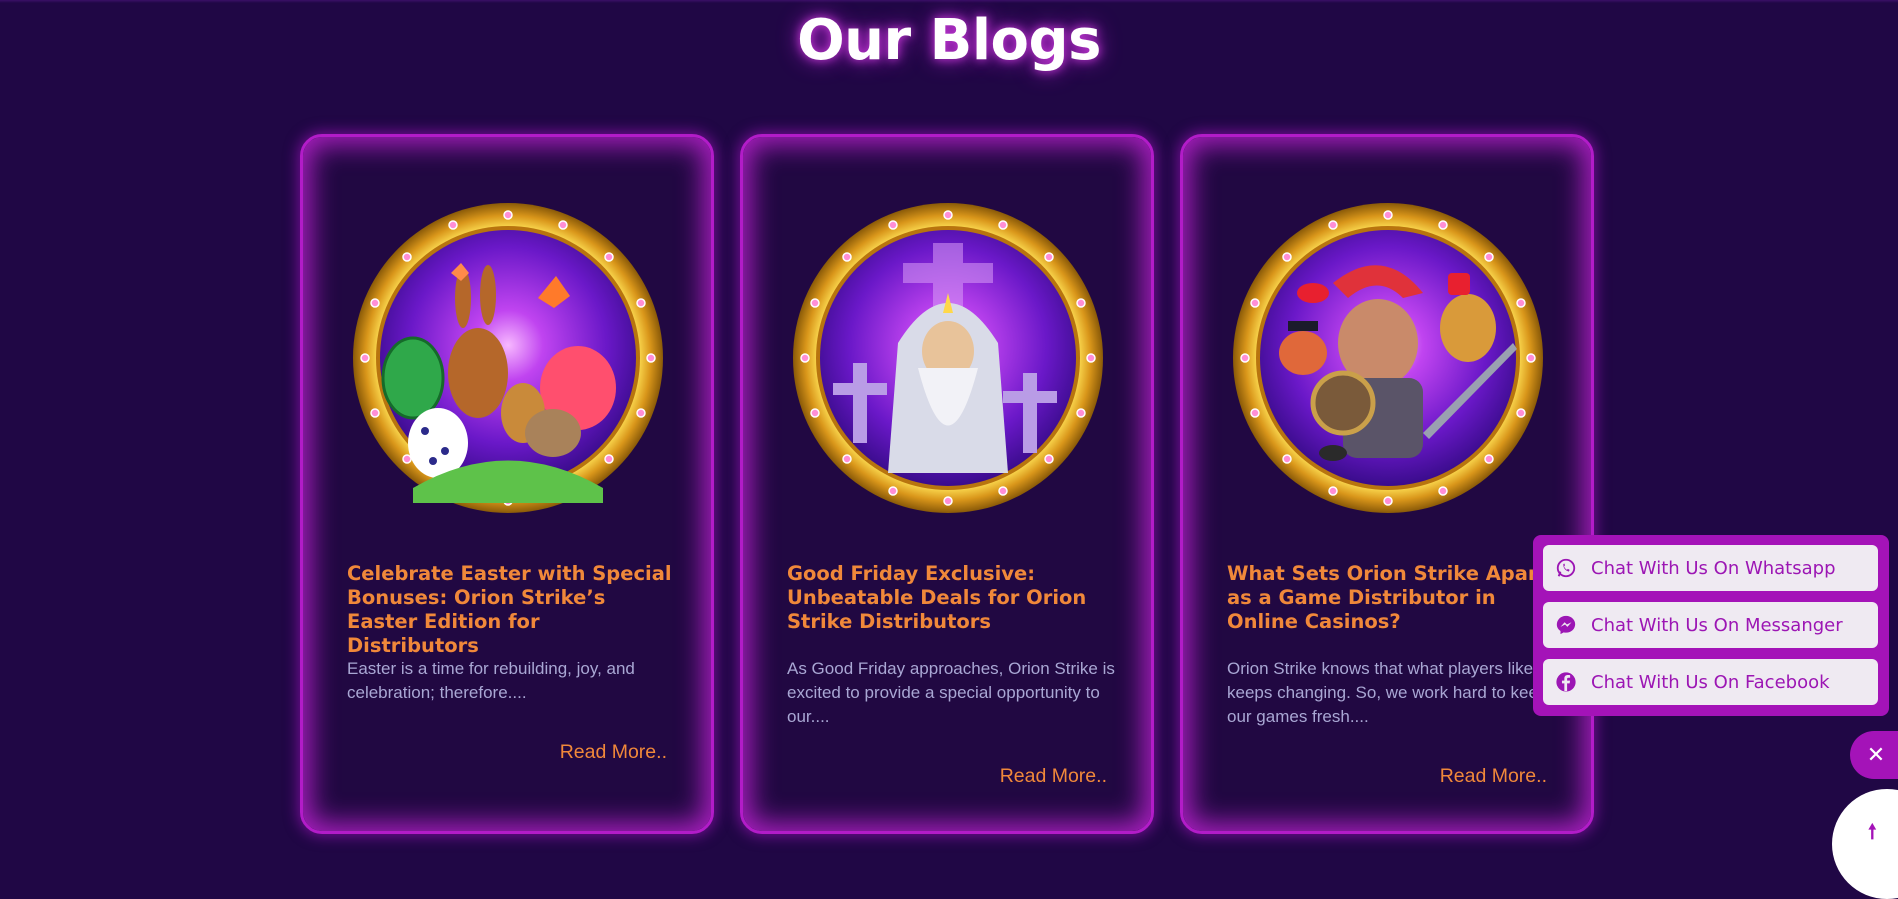  What do you see at coordinates (1566, 568) in the screenshot?
I see `whatsapp-icon` at bounding box center [1566, 568].